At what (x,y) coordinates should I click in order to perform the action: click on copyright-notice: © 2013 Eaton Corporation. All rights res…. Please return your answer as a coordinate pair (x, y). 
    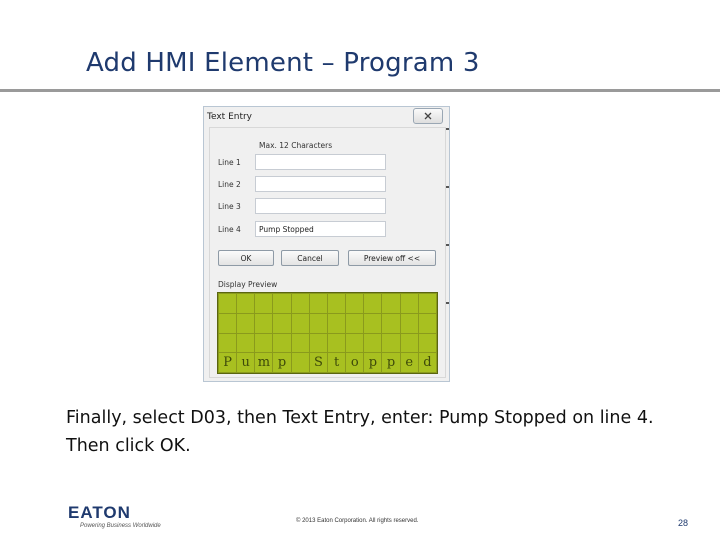
    Looking at the image, I should click on (357, 521).